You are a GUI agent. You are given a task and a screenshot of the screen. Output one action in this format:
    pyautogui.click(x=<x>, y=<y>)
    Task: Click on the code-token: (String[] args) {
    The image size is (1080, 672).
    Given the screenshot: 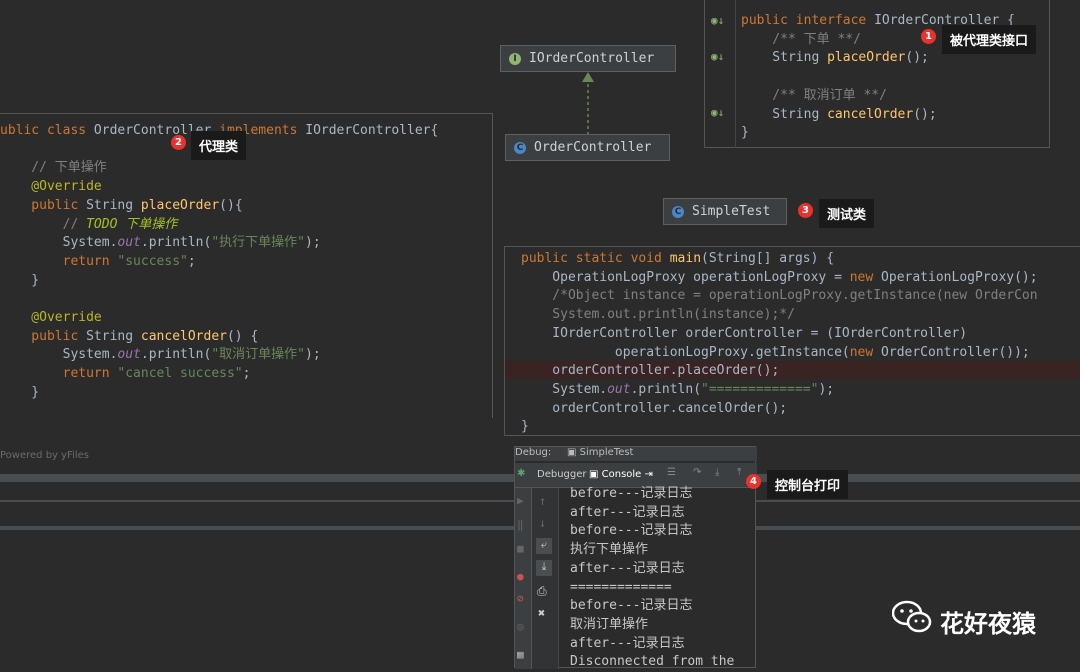 What is the action you would take?
    pyautogui.click(x=768, y=258)
    